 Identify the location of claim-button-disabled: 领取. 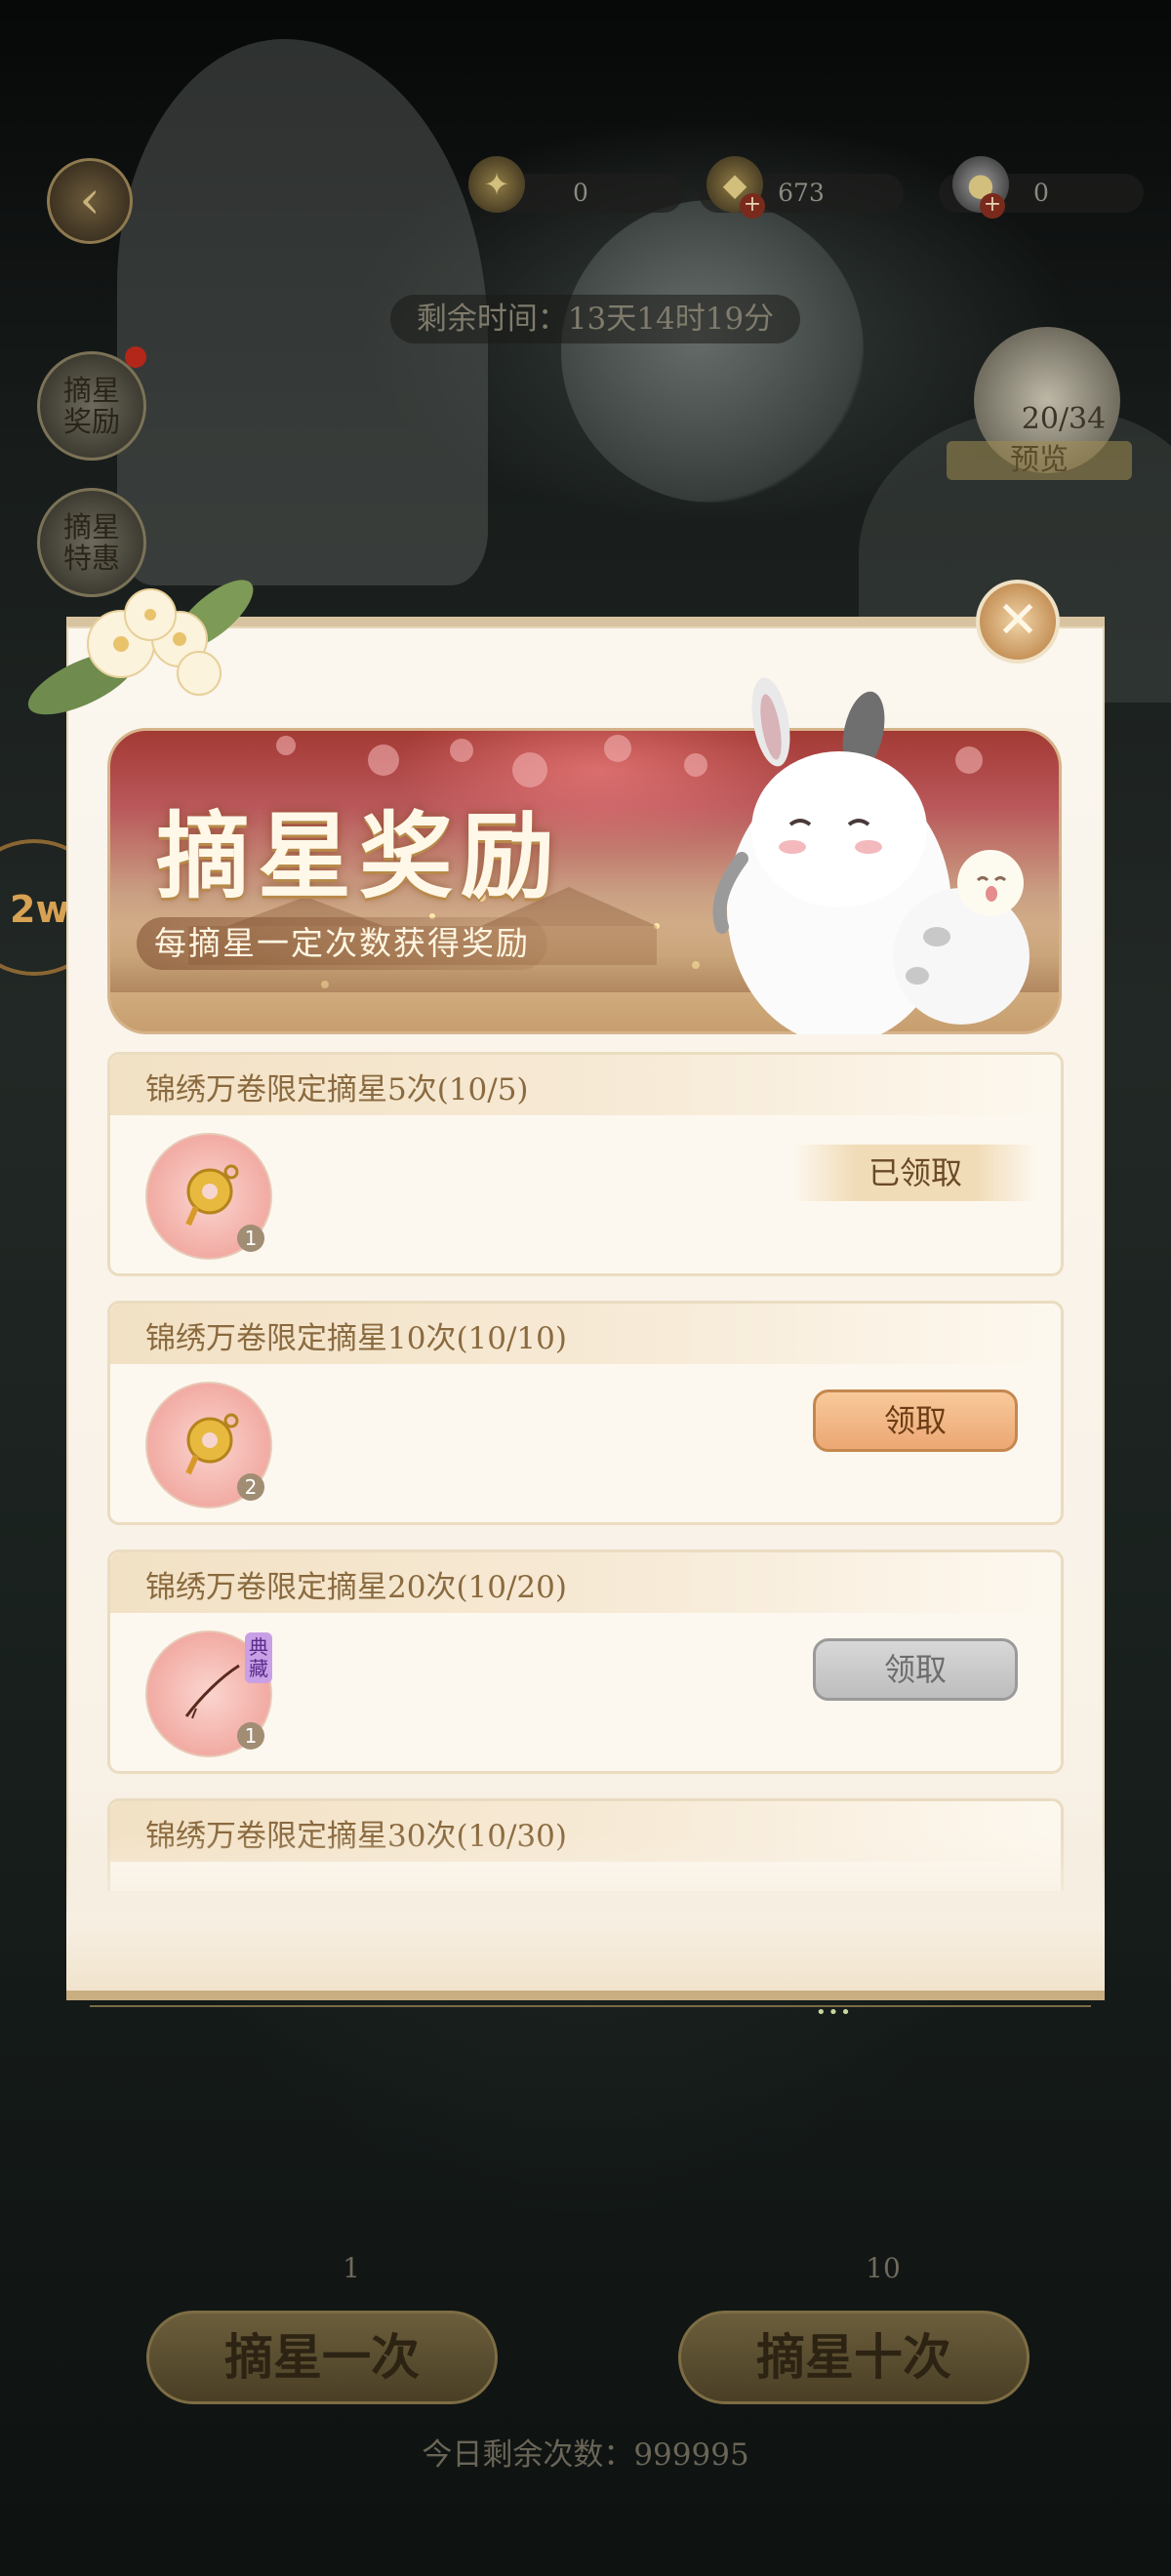
(915, 1669).